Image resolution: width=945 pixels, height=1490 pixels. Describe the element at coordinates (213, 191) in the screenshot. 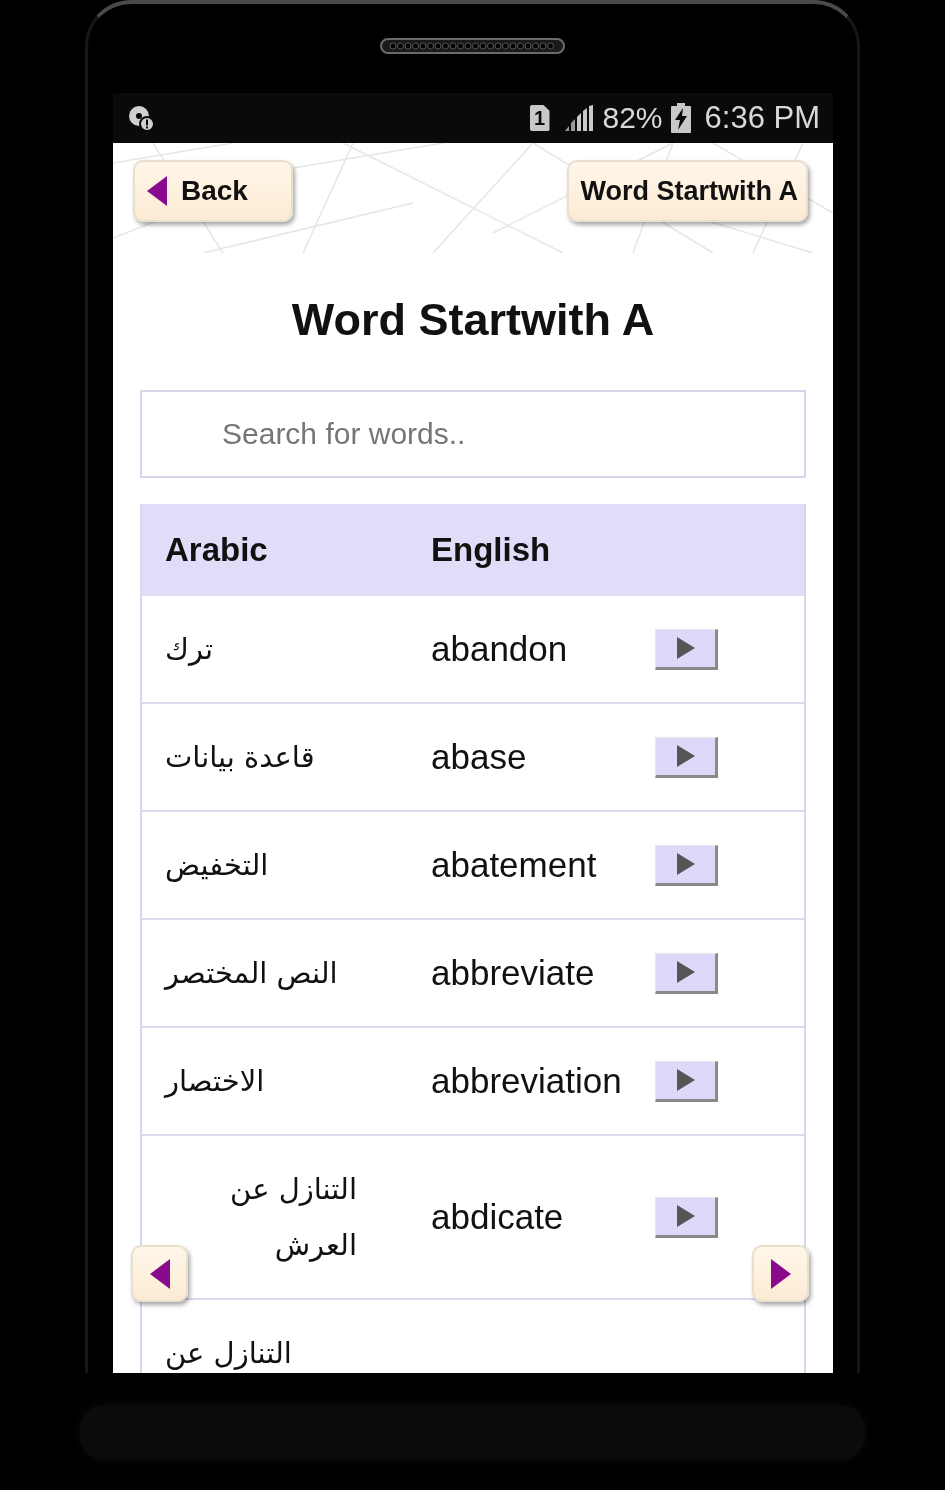

I see `back-button: Back` at that location.